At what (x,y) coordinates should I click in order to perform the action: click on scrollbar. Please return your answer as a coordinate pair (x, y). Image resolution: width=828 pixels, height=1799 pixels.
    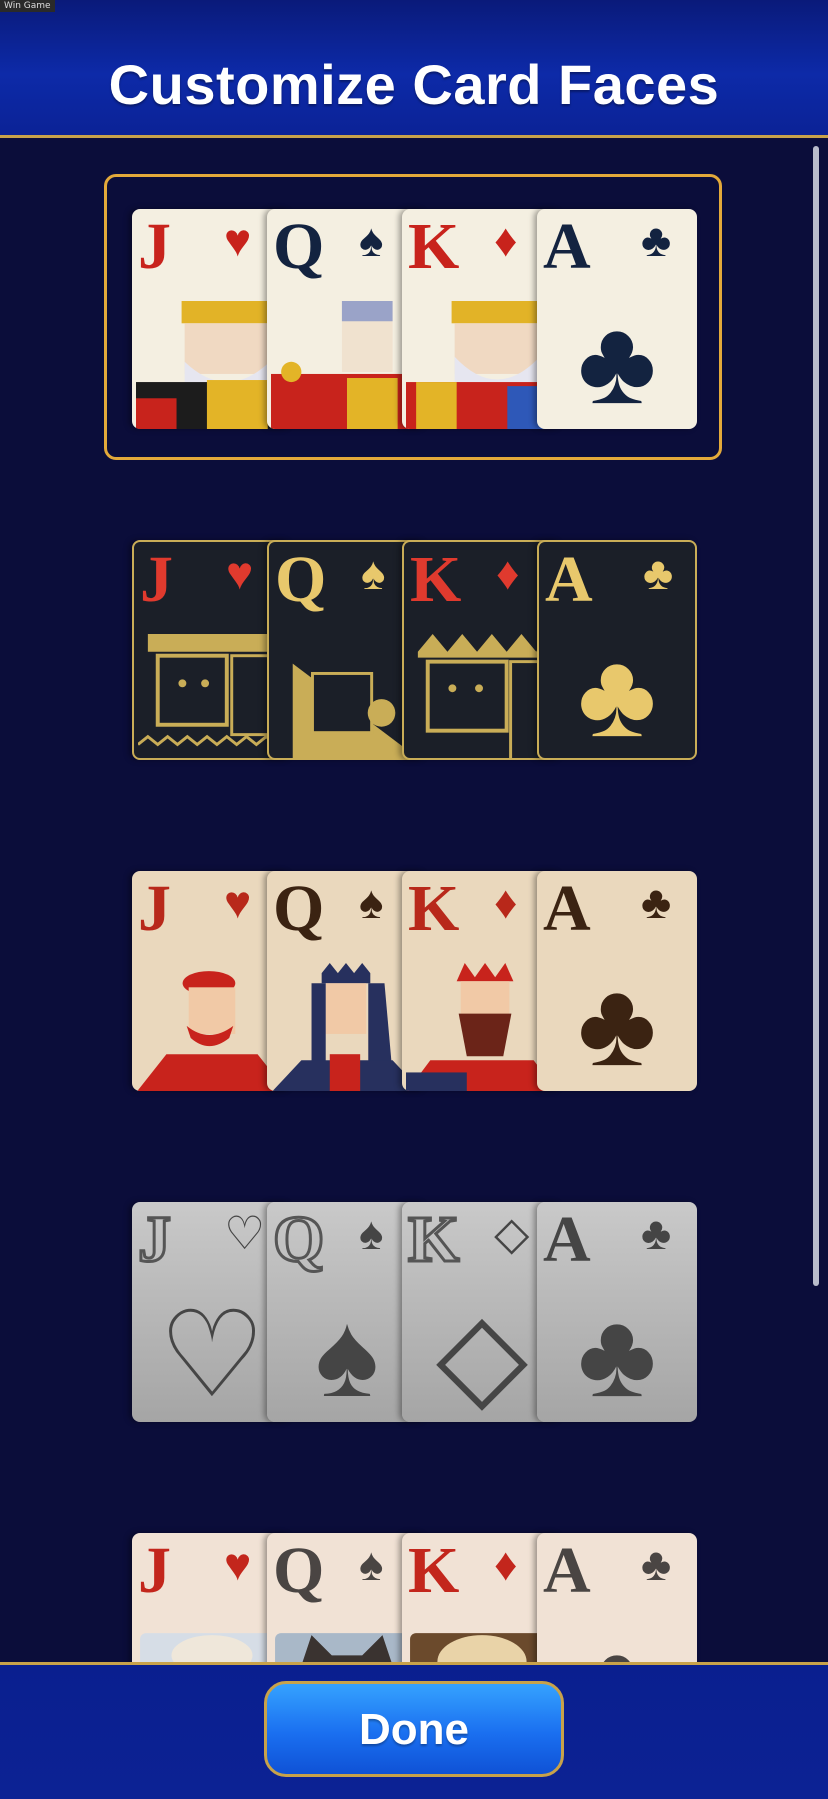
    Looking at the image, I should click on (816, 716).